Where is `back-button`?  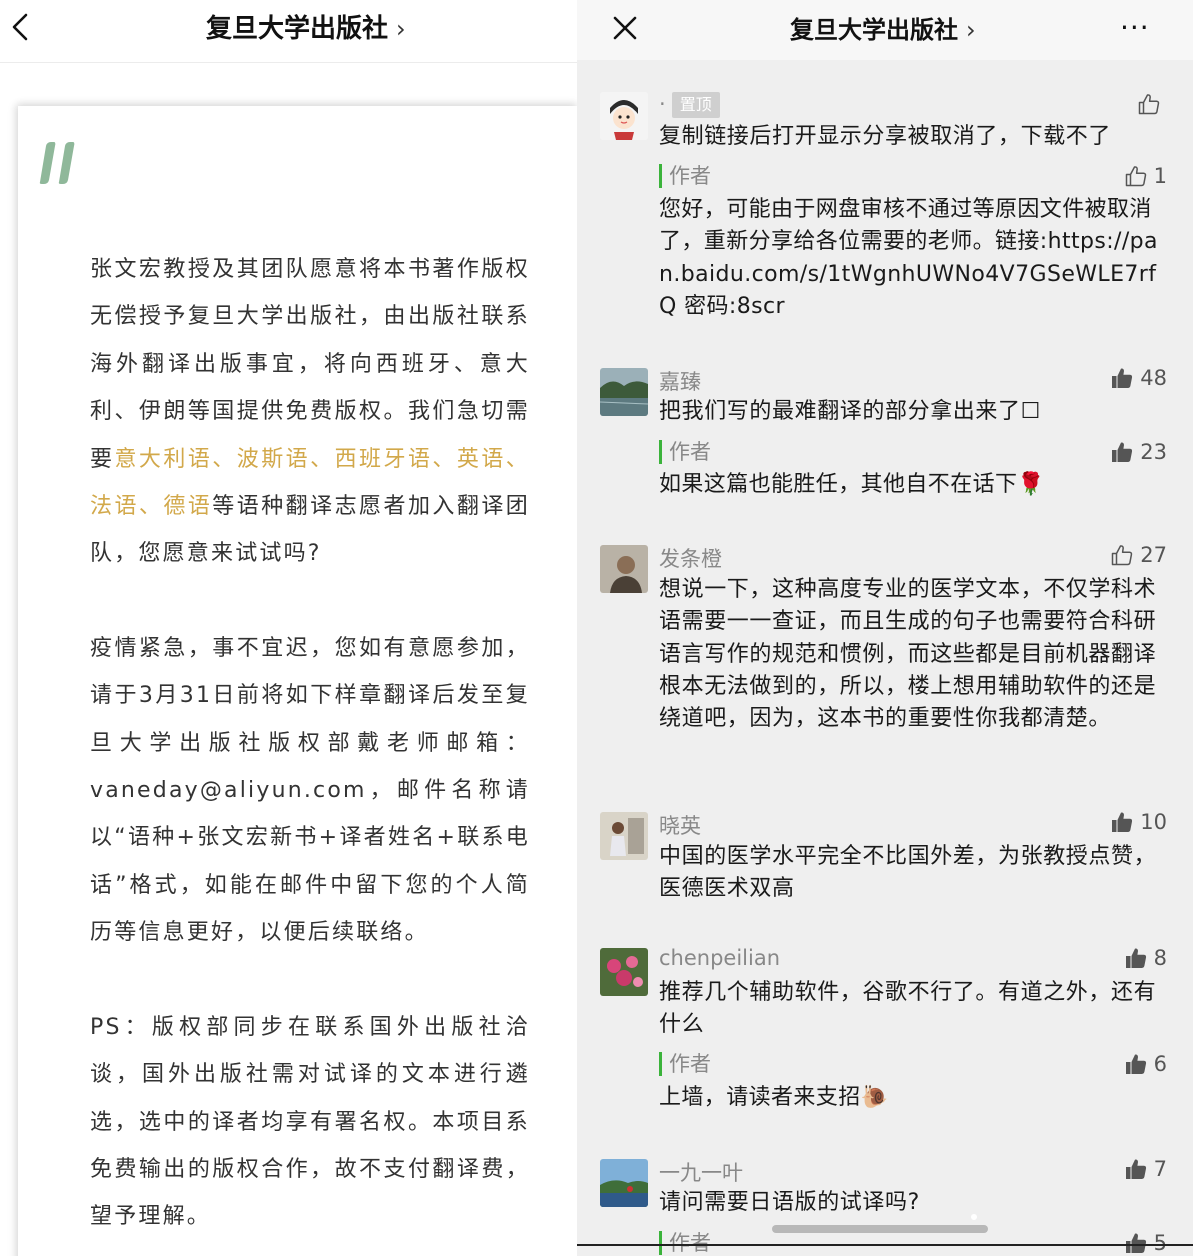
back-button is located at coordinates (21, 27).